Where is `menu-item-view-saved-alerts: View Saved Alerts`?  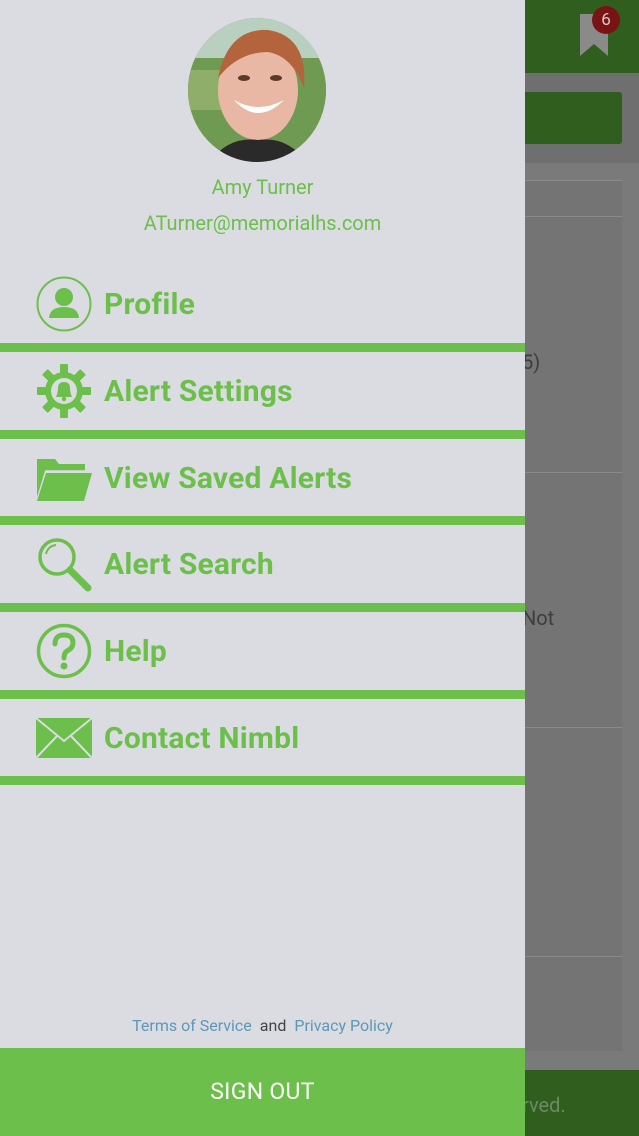 menu-item-view-saved-alerts: View Saved Alerts is located at coordinates (262, 478).